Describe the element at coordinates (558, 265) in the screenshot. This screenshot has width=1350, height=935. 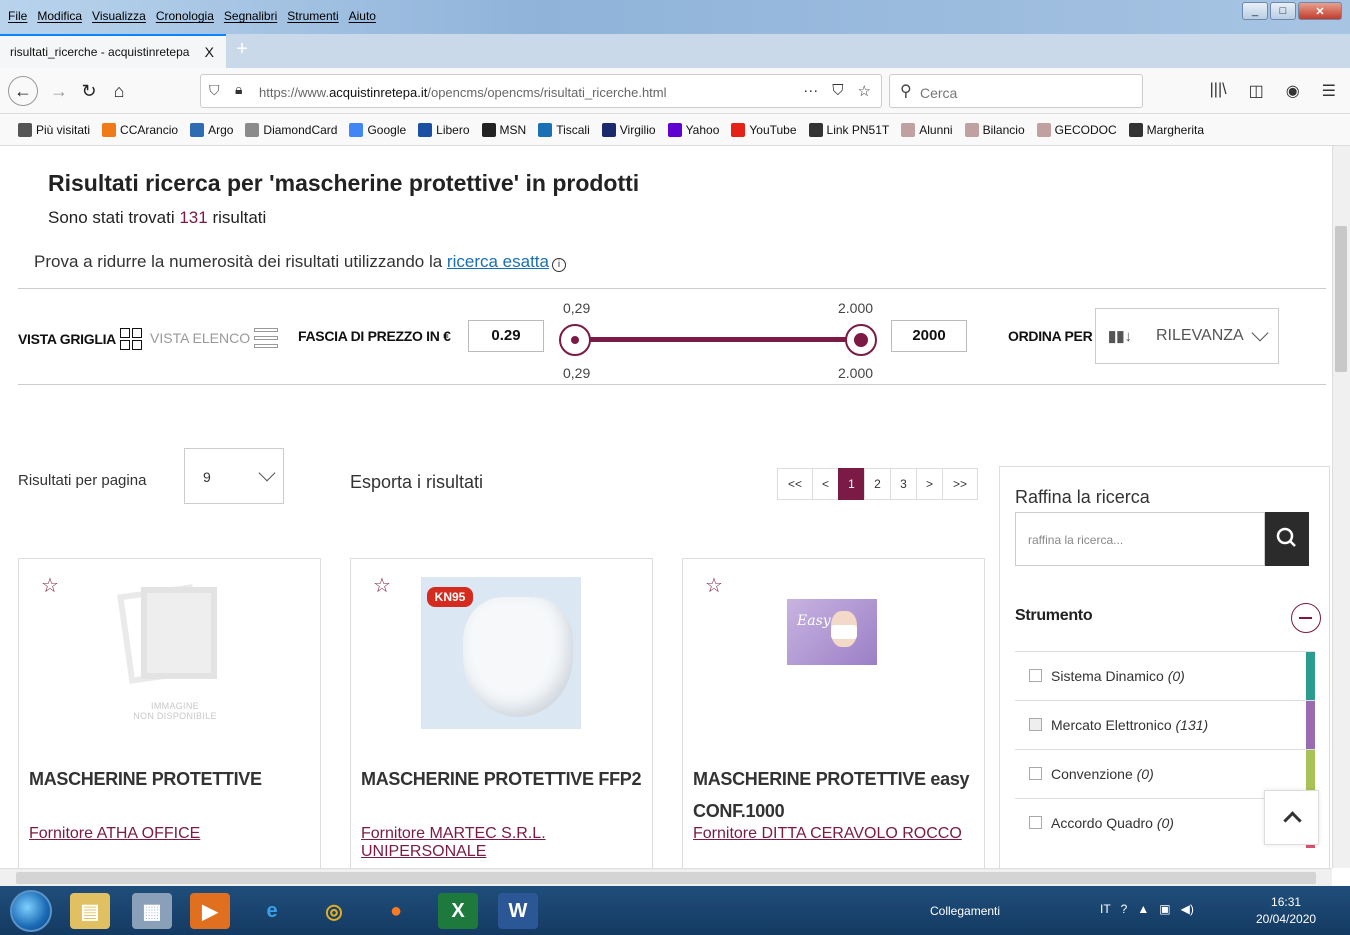
I see `info-icon: i` at that location.